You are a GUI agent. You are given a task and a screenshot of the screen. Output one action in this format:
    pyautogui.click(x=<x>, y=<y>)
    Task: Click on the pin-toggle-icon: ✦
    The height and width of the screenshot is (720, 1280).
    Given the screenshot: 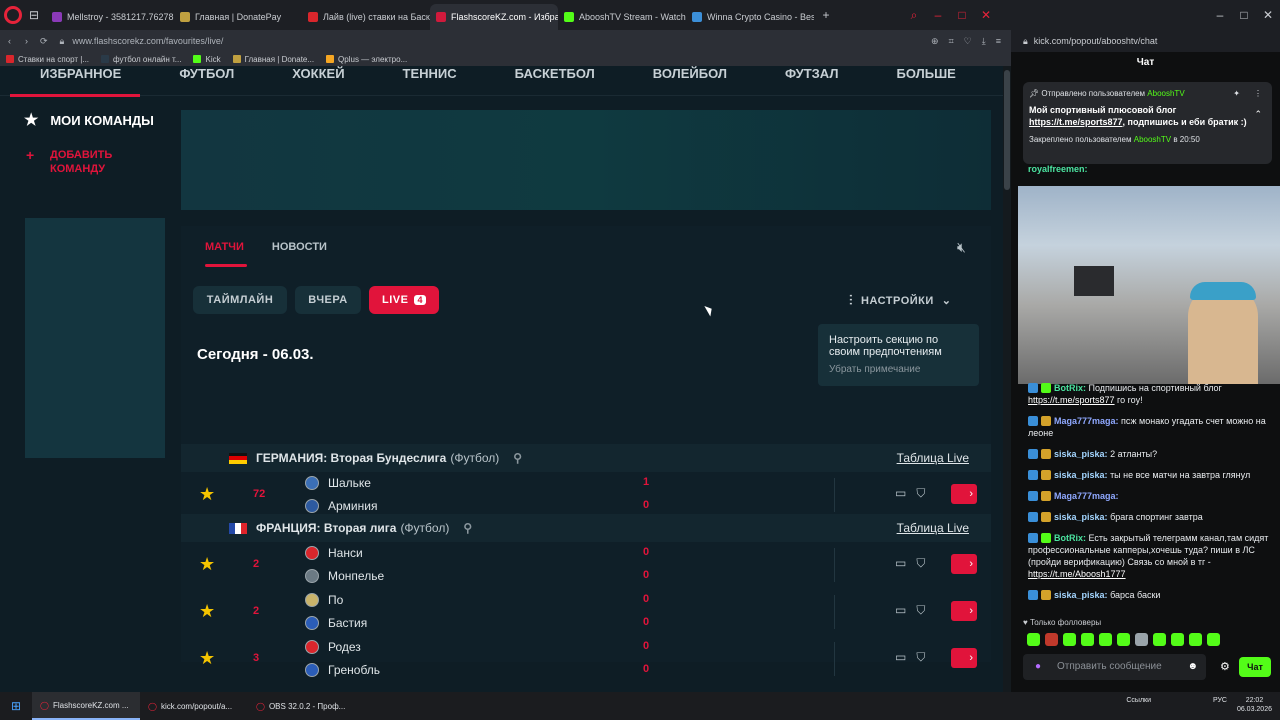 What is the action you would take?
    pyautogui.click(x=1236, y=94)
    